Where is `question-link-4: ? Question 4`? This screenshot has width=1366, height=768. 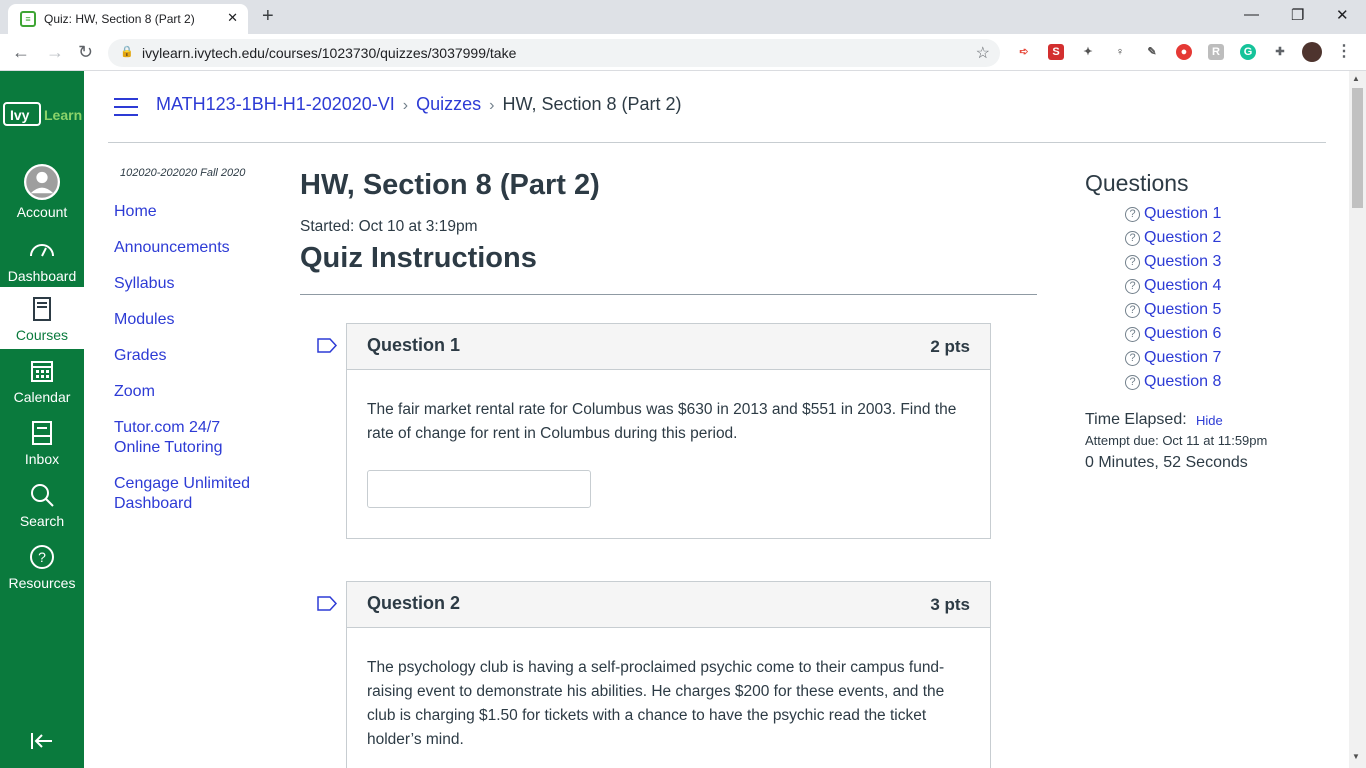 question-link-4: ? Question 4 is located at coordinates (1173, 286).